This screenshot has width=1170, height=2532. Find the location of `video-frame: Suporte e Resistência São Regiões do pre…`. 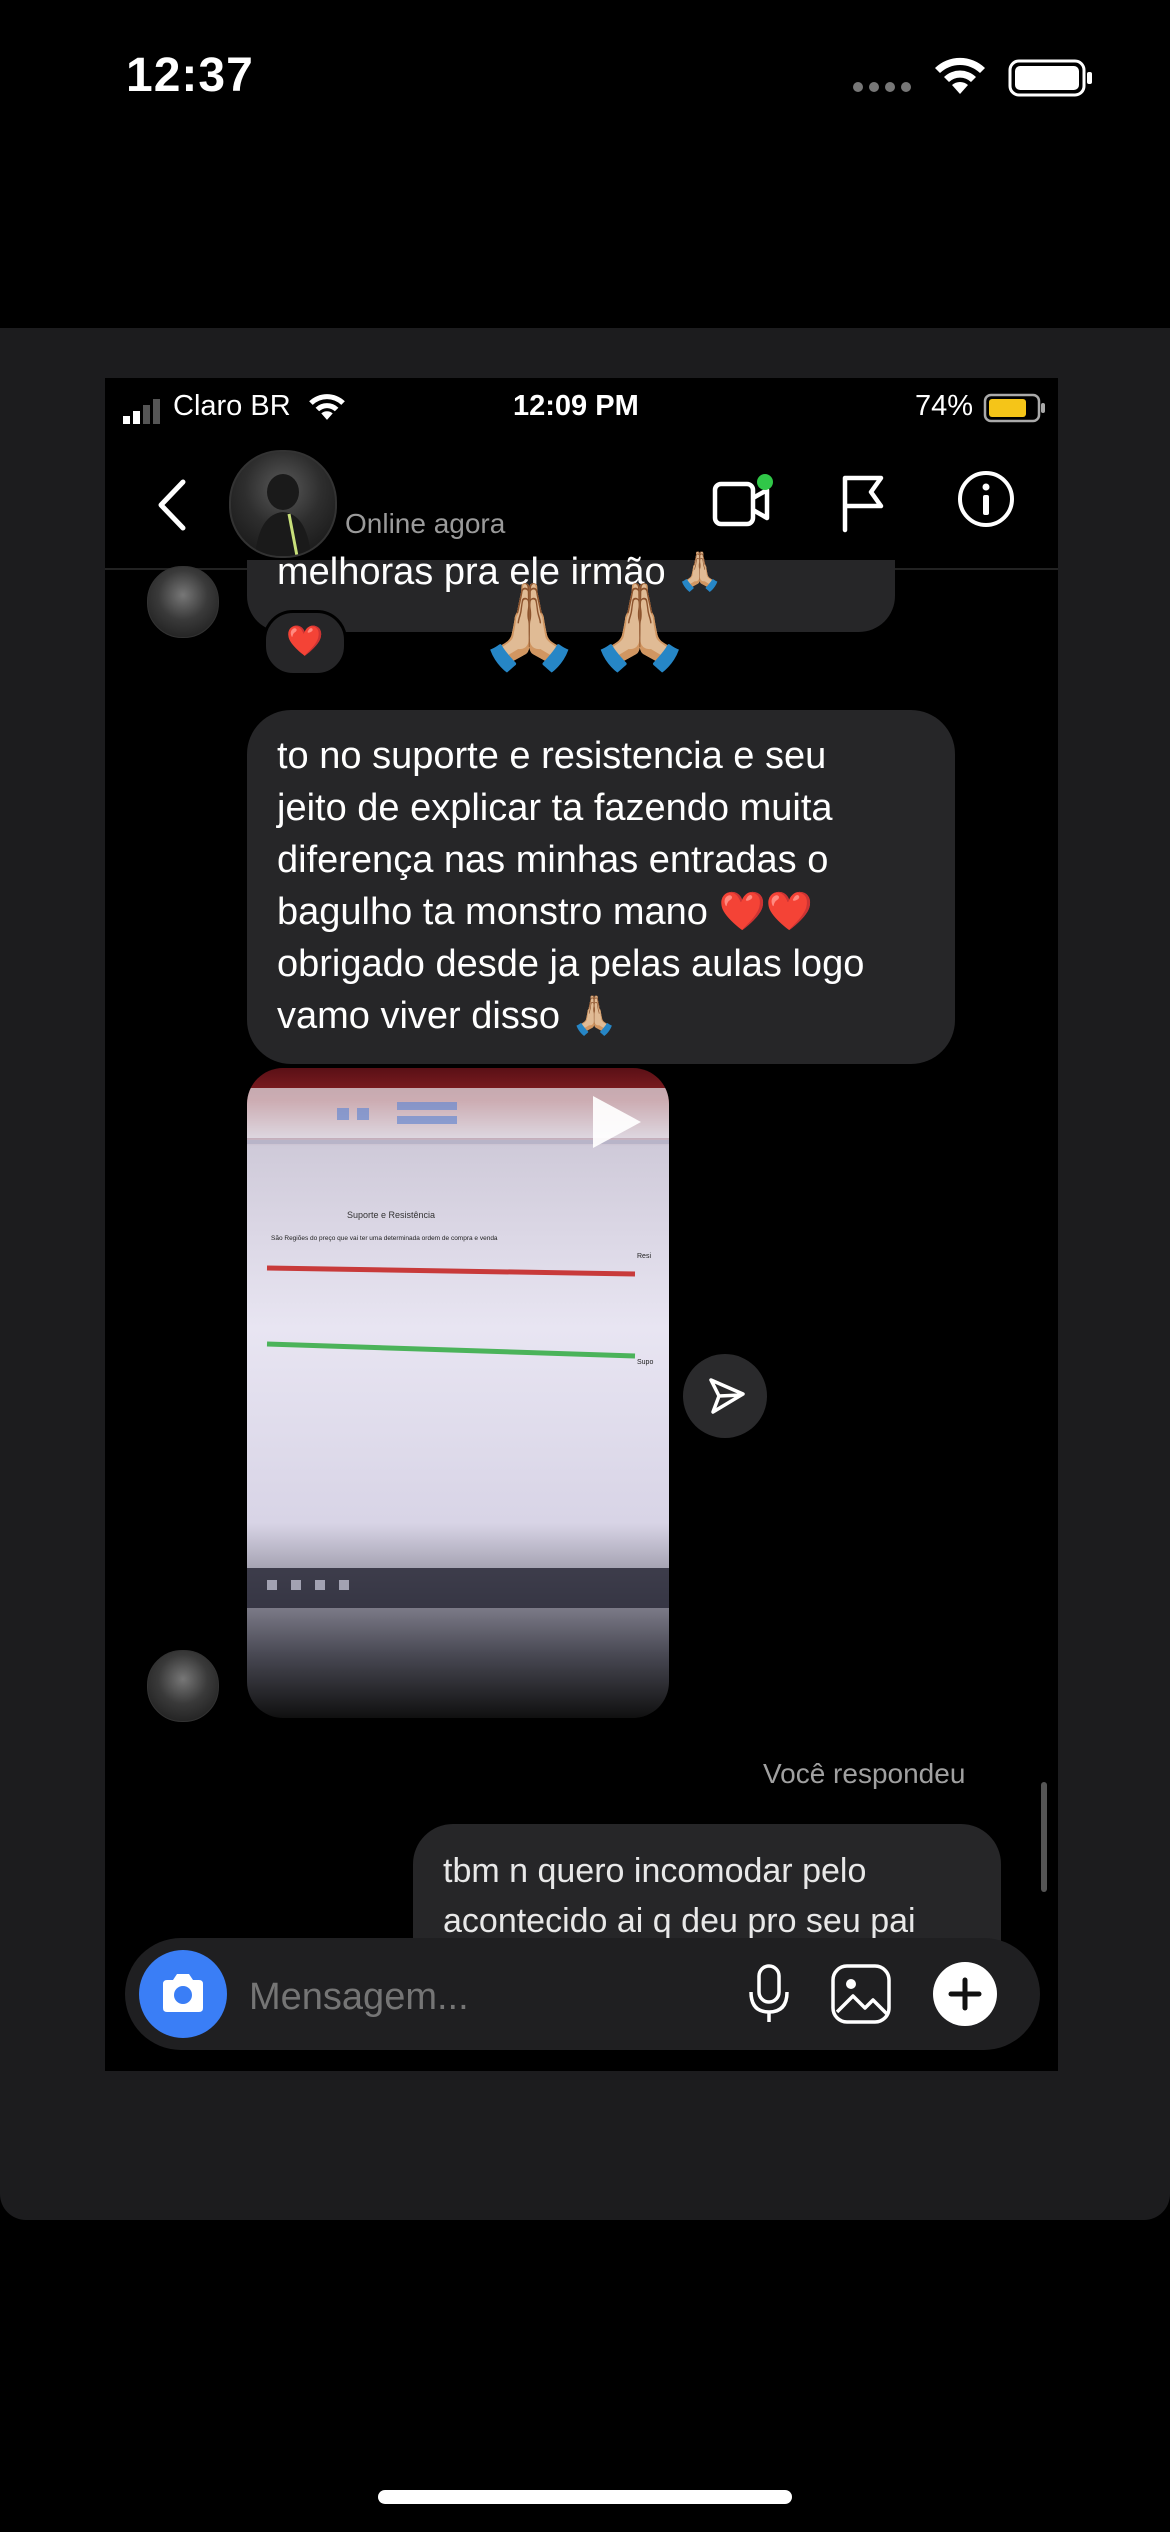

video-frame: Suporte e Resistência São Regiões do pre… is located at coordinates (458, 1348).